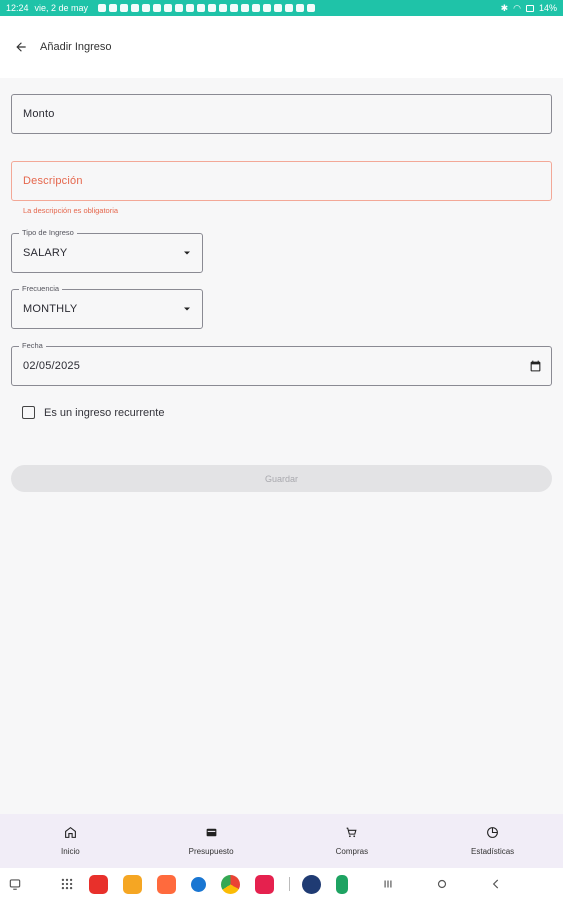 The image size is (563, 900). Describe the element at coordinates (107, 306) in the screenshot. I see `frequency-select: Frecuencia MONTHLY` at that location.